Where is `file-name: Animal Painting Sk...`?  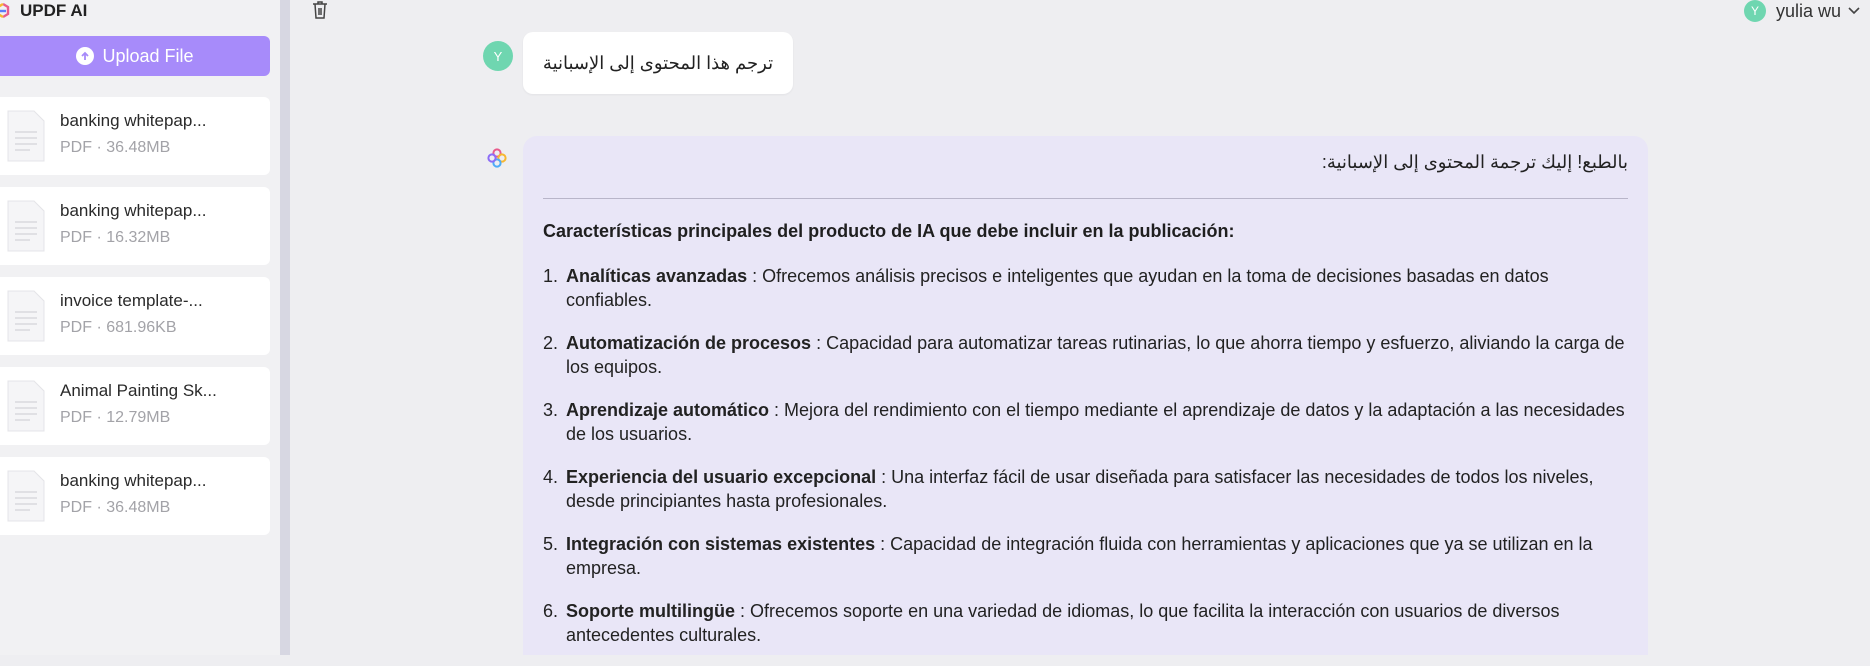 file-name: Animal Painting Sk... is located at coordinates (138, 390).